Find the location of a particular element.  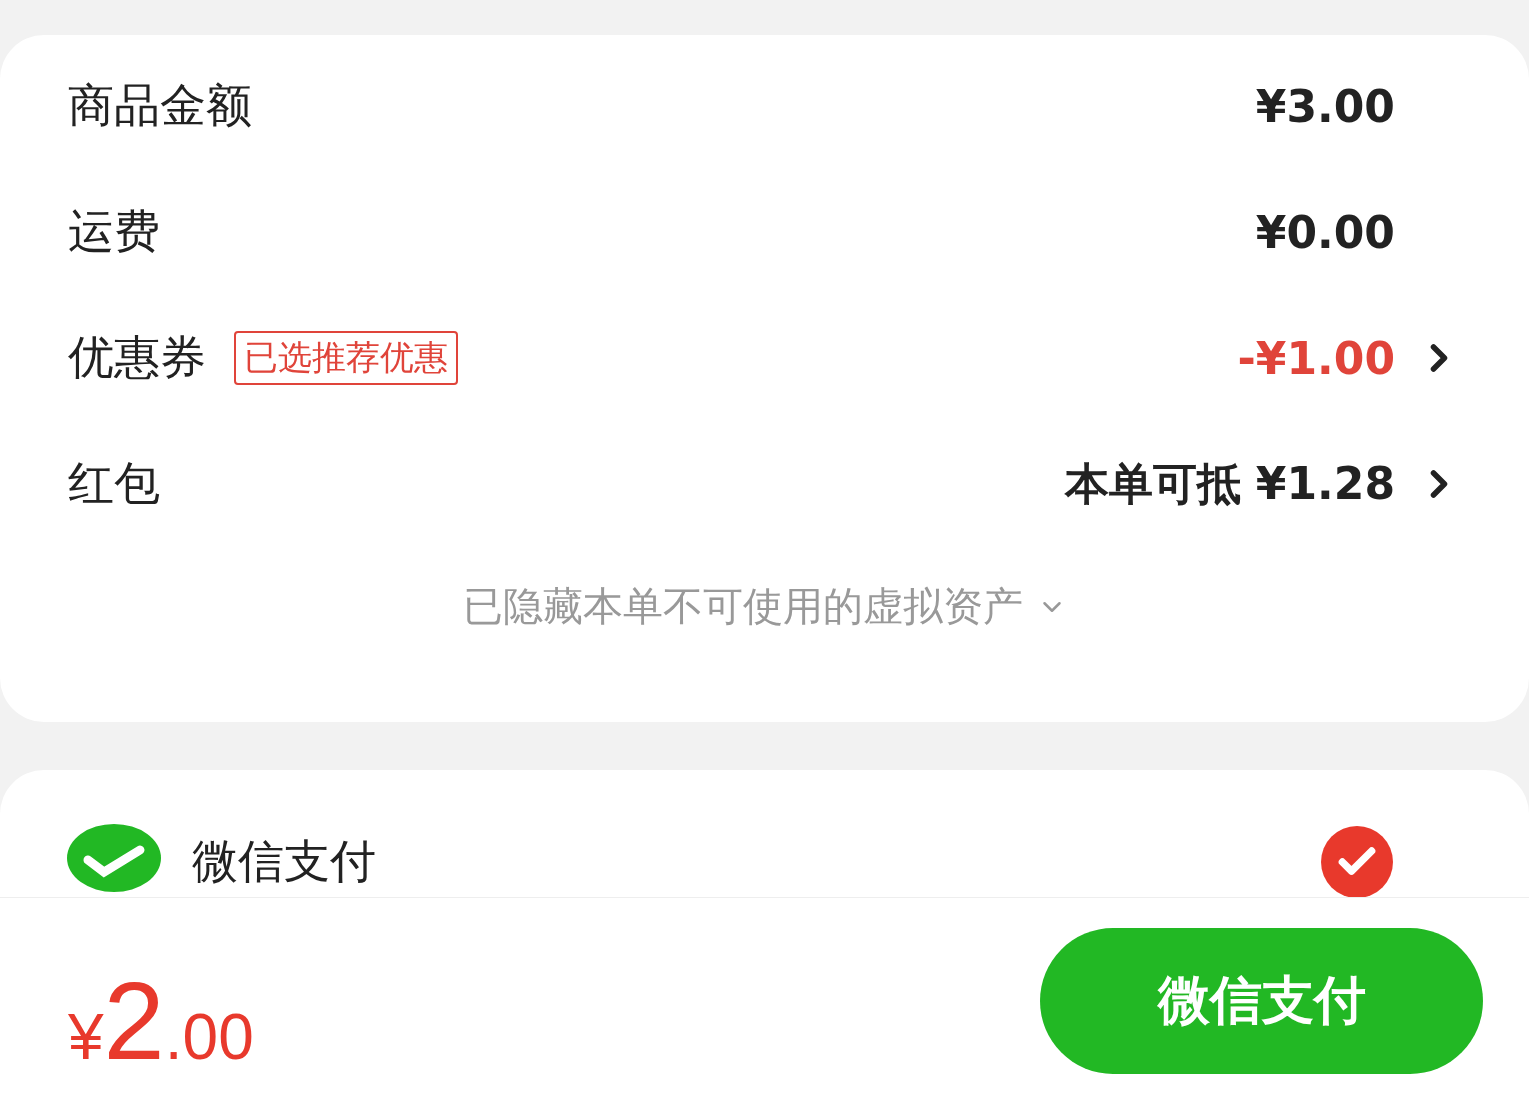

row-label: 商品金额 is located at coordinates (160, 105).